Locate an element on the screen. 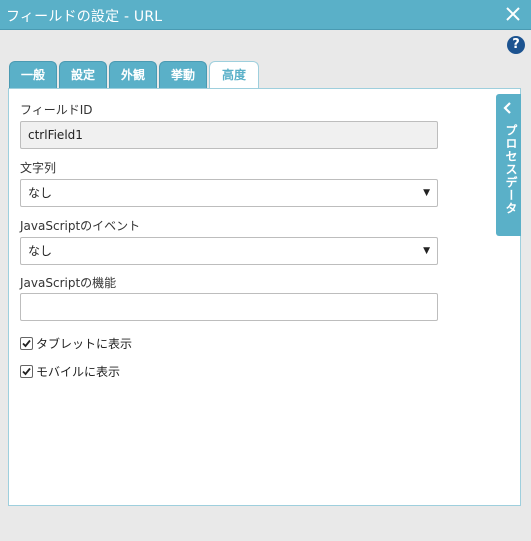 This screenshot has height=541, width=531. window-title: フィールドの設定 - URL is located at coordinates (84, 17).